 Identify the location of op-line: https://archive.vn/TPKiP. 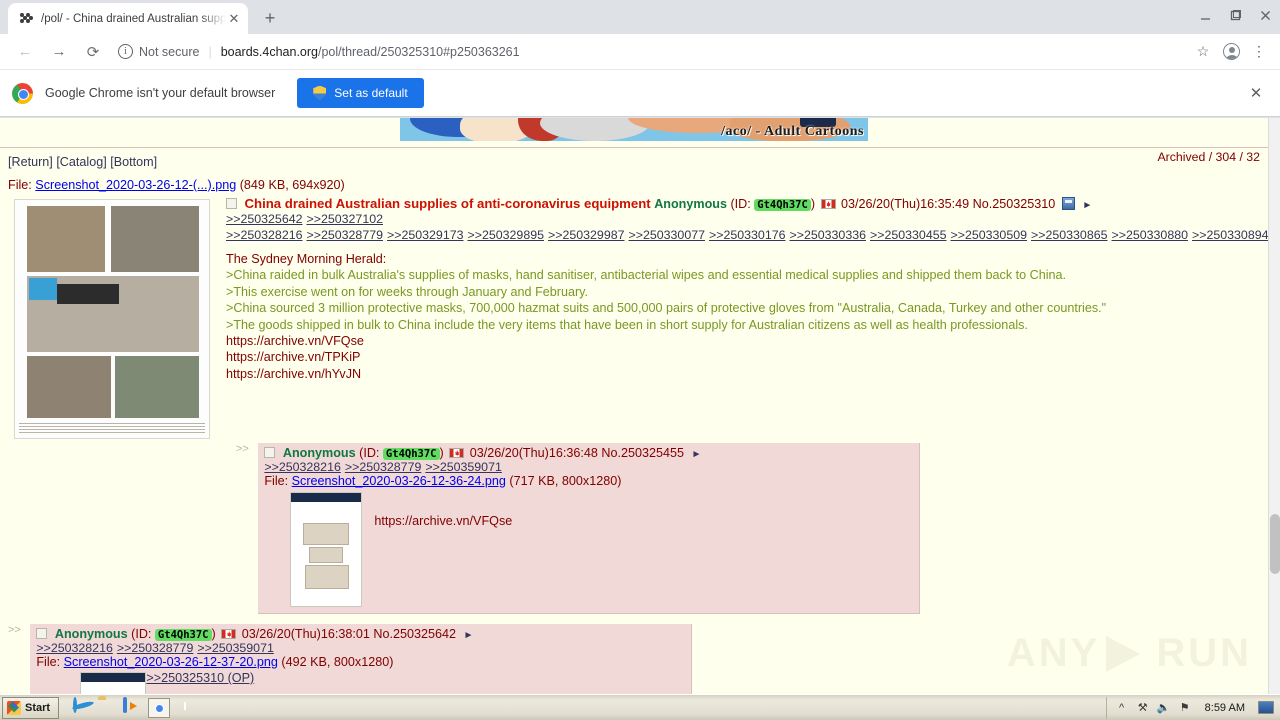
(293, 357).